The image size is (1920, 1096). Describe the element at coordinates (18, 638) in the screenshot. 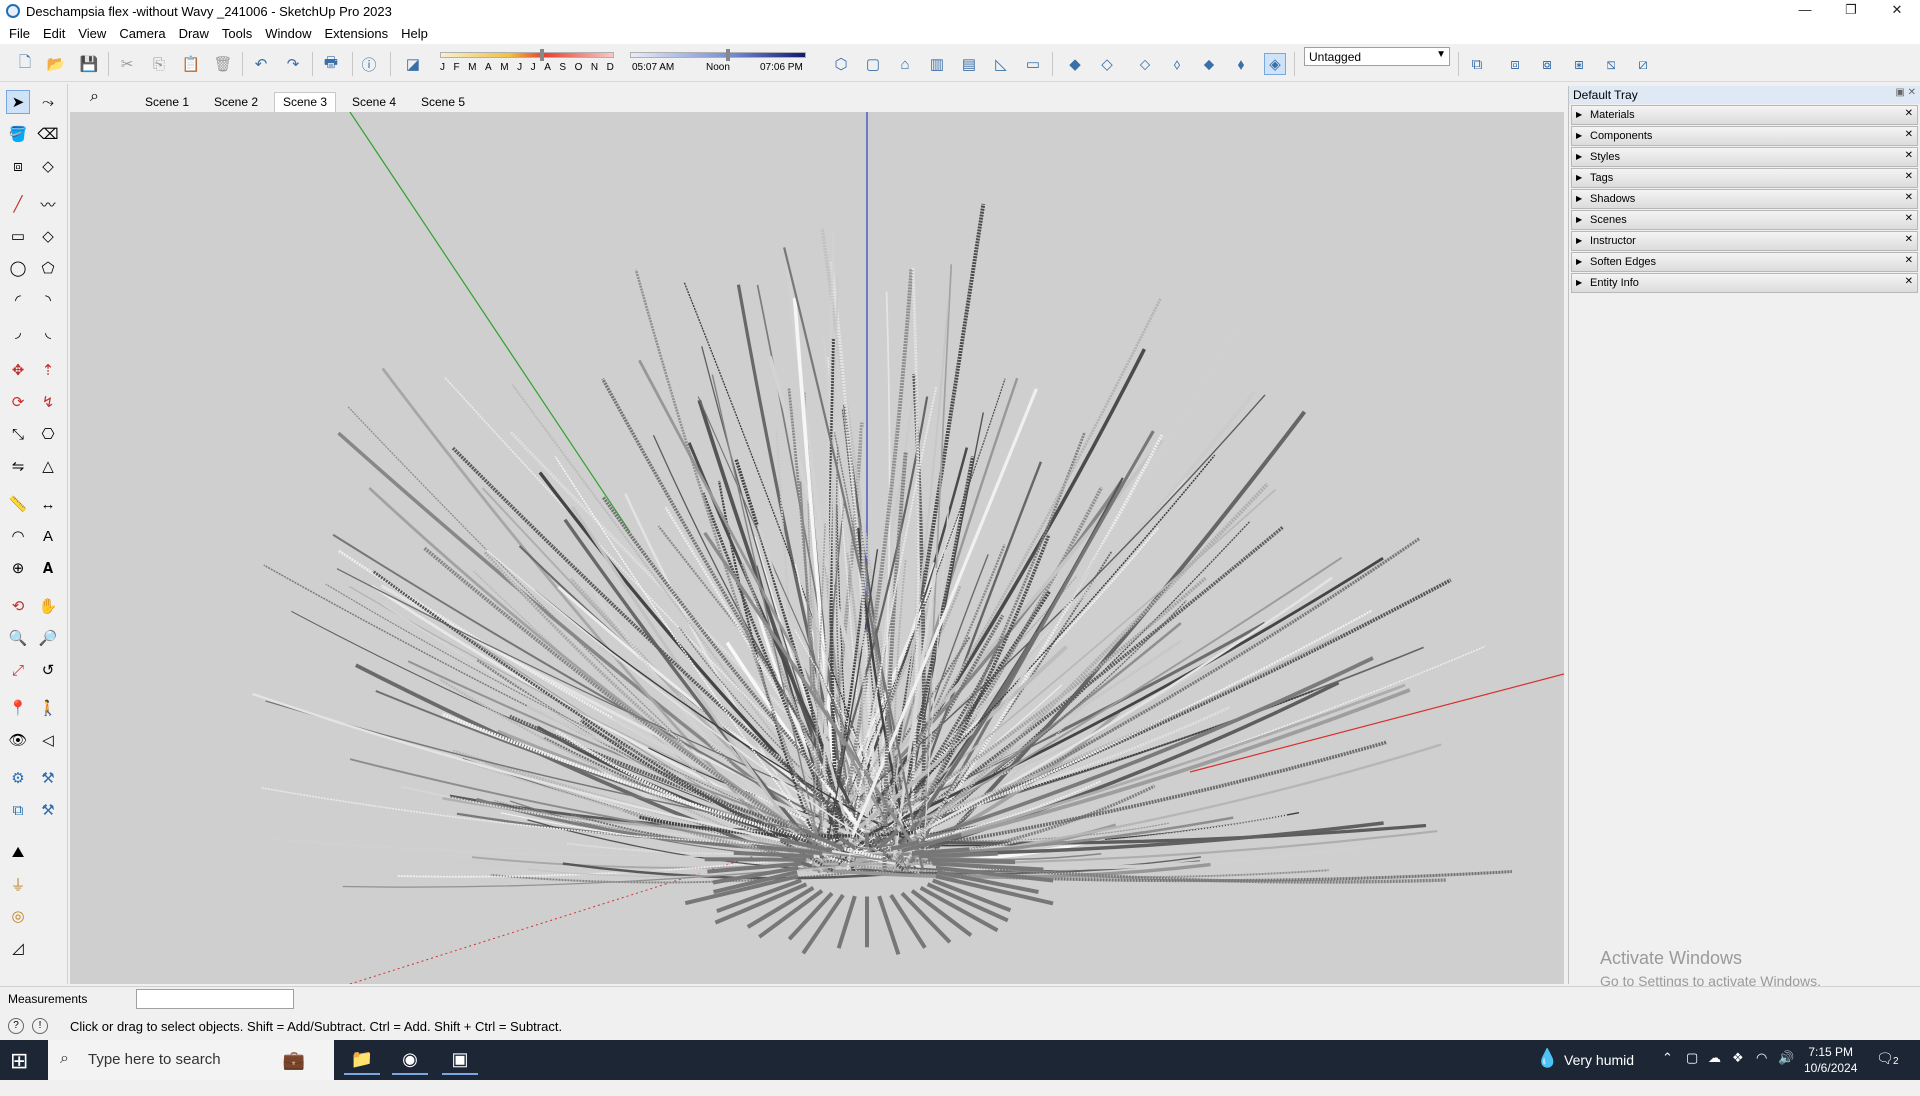

I see `zoom-tool-icon: 🔍` at that location.